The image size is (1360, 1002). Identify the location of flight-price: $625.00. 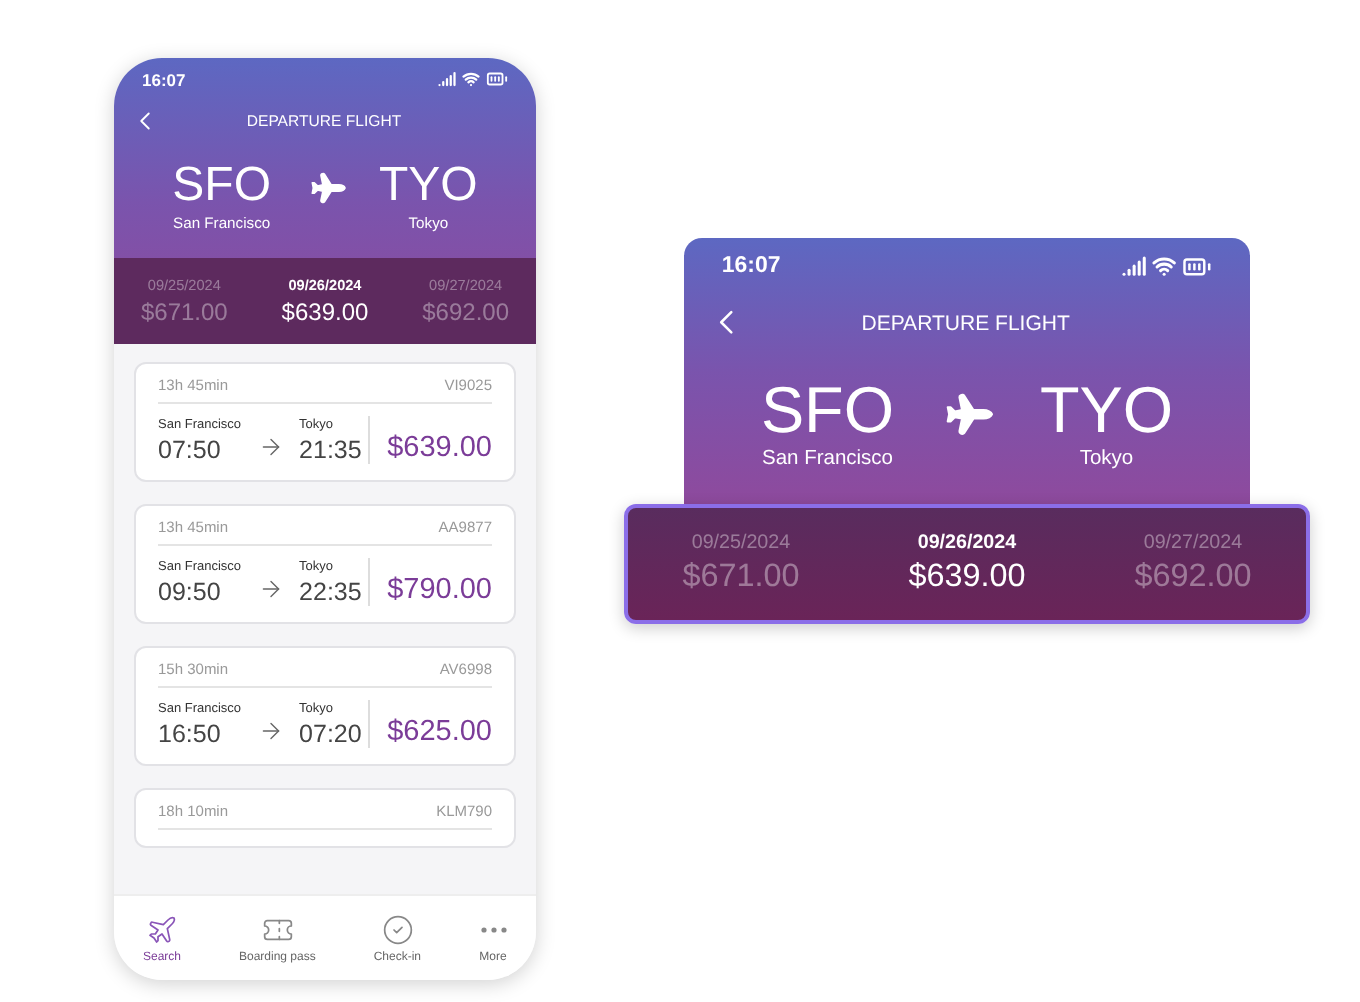
(439, 732).